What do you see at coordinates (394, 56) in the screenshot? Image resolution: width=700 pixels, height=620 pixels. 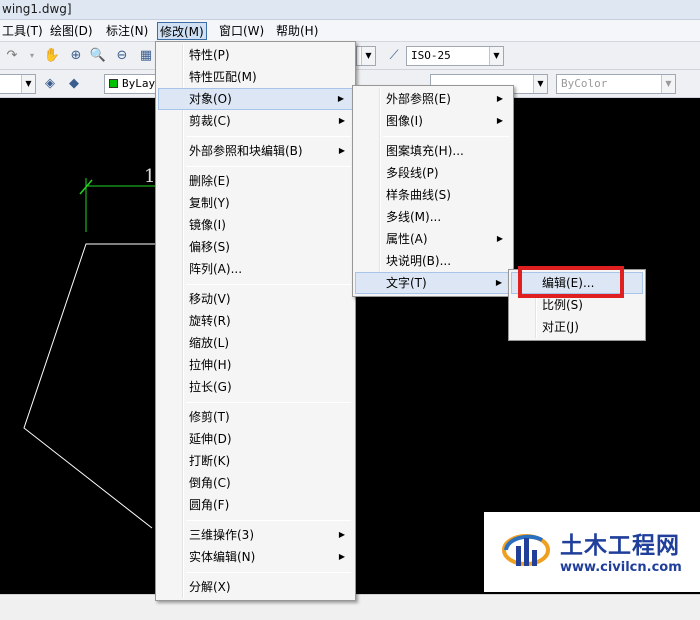 I see `dimension-style-icon: ⟋` at bounding box center [394, 56].